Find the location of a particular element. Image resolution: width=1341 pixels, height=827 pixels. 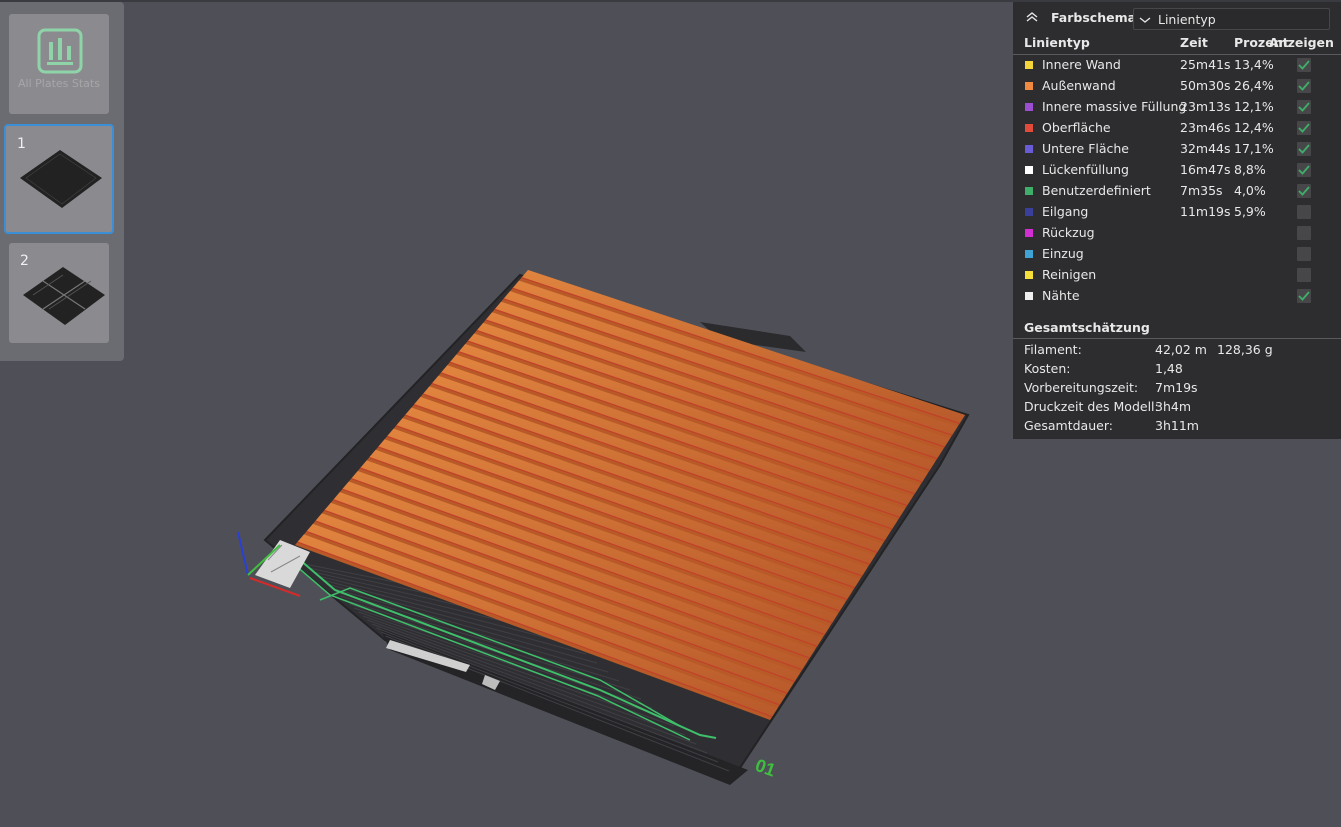

line-type-name: Reinigen is located at coordinates (1069, 274).